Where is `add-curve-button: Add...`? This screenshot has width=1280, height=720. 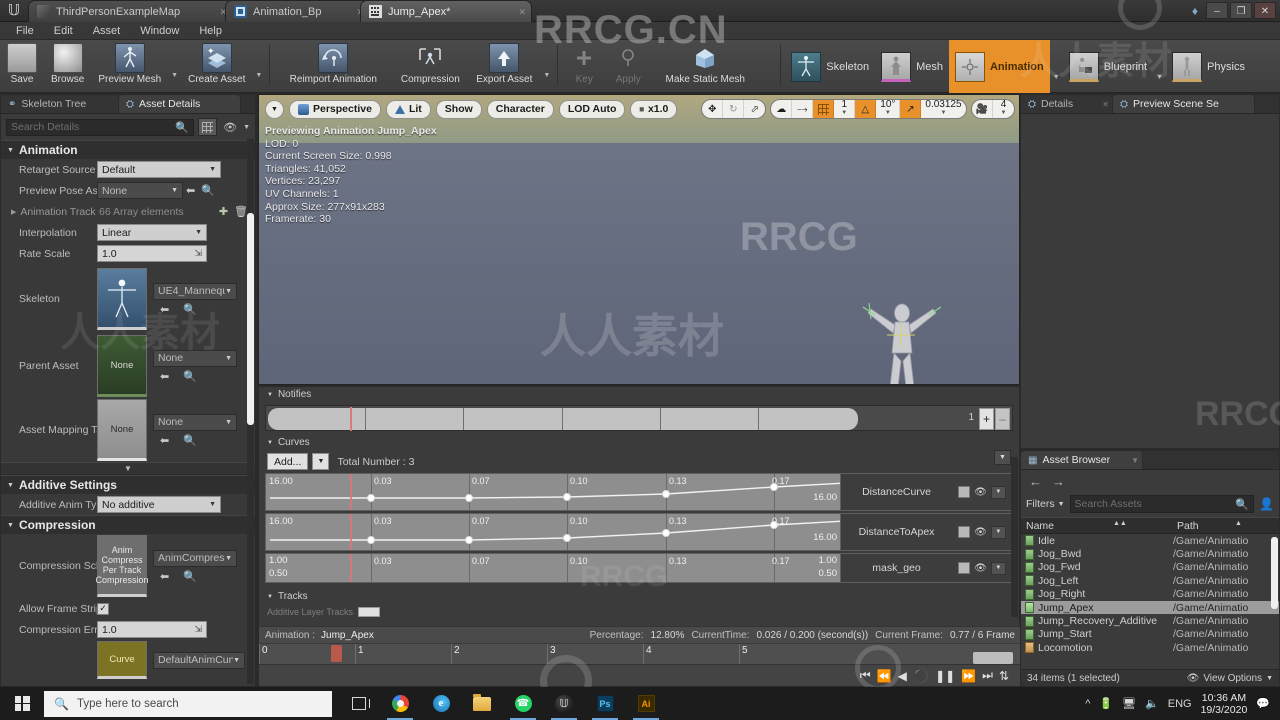
add-curve-button: Add... is located at coordinates (288, 461).